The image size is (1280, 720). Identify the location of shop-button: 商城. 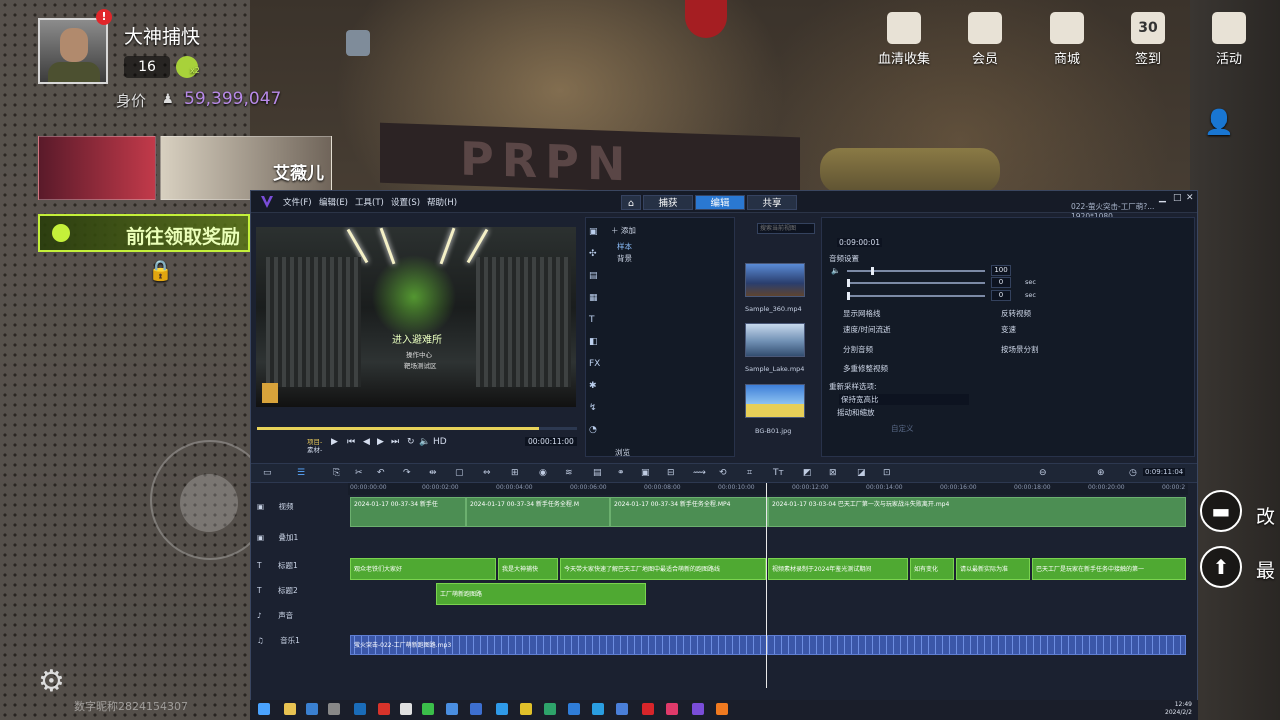
(1067, 39).